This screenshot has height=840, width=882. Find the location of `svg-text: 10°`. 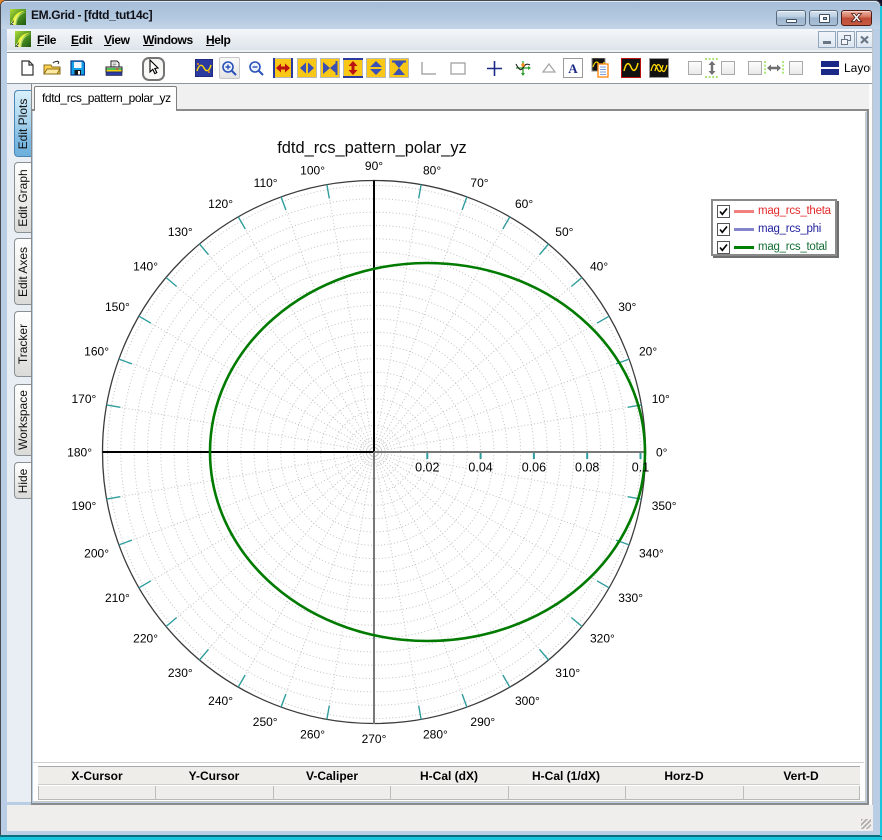

svg-text: 10° is located at coordinates (661, 399).